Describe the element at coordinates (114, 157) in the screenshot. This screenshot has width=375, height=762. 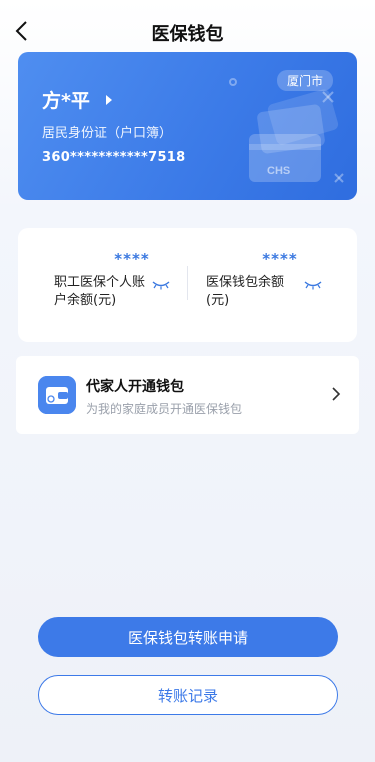
I see `id-number: 360***********7518` at that location.